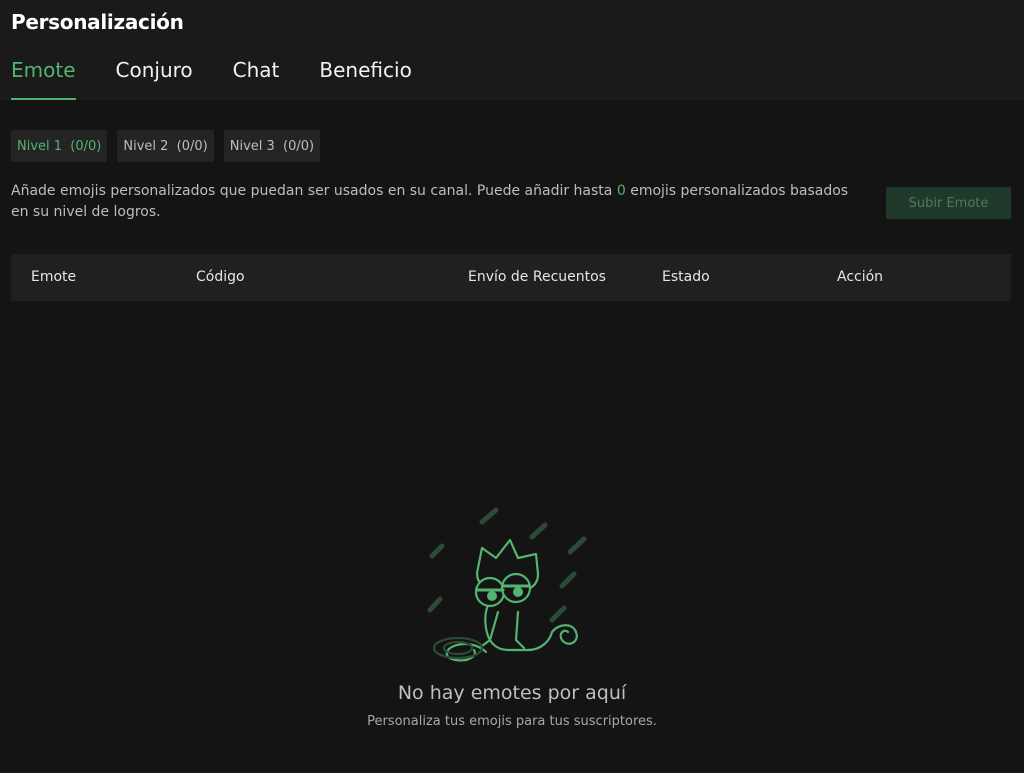 The height and width of the screenshot is (773, 1024). I want to click on tab-conjuro: Conjuro, so click(154, 79).